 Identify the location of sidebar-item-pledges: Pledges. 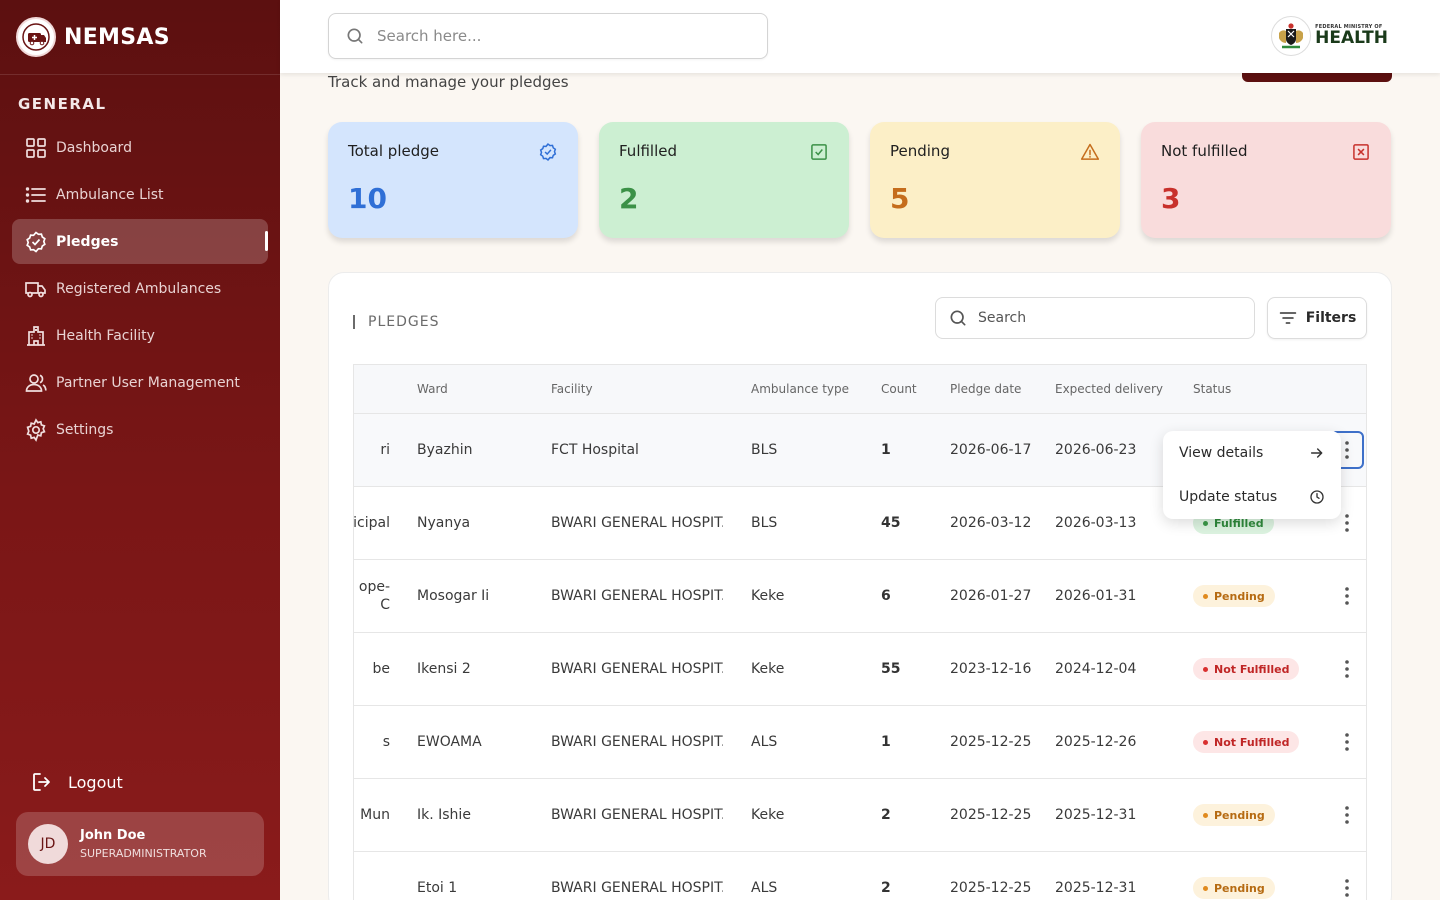
(140, 241).